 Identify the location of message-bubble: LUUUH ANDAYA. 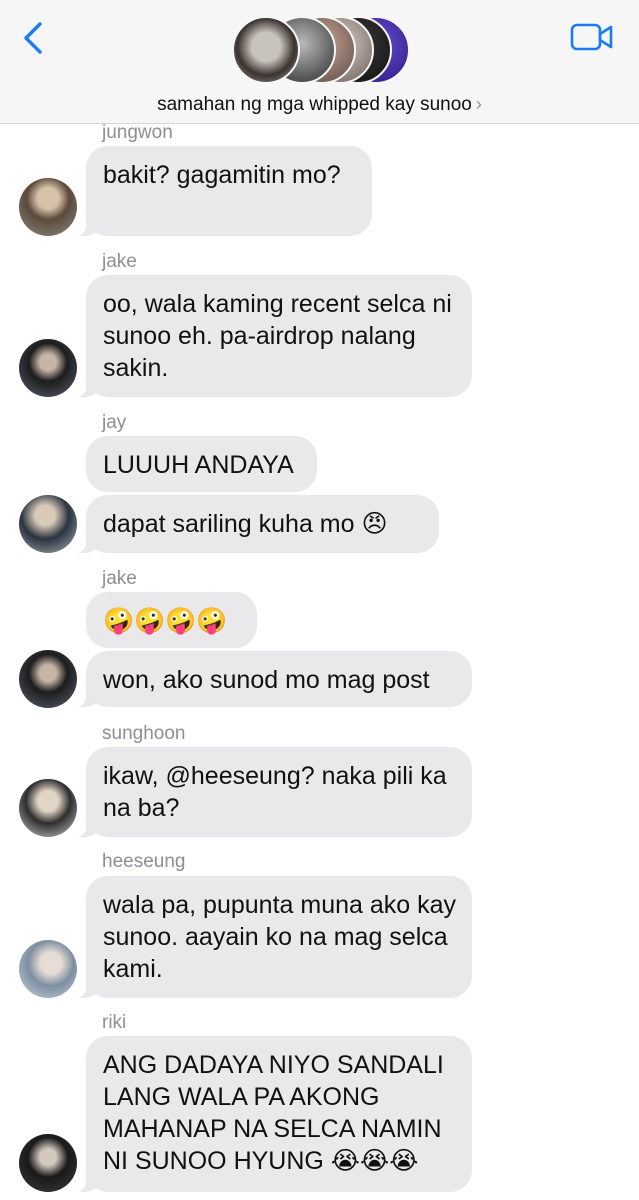
(201, 464).